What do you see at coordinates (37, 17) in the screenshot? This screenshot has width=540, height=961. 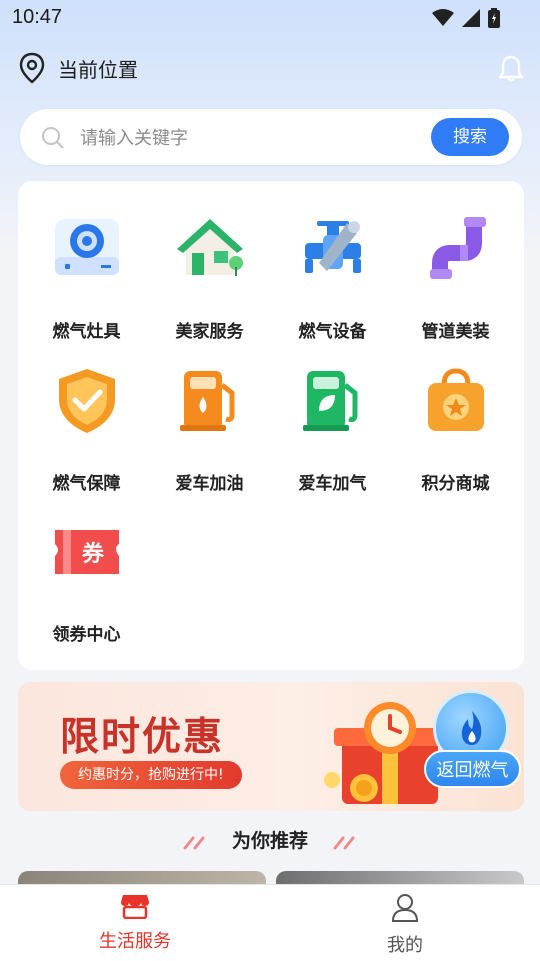 I see `status-time: 10:47` at bounding box center [37, 17].